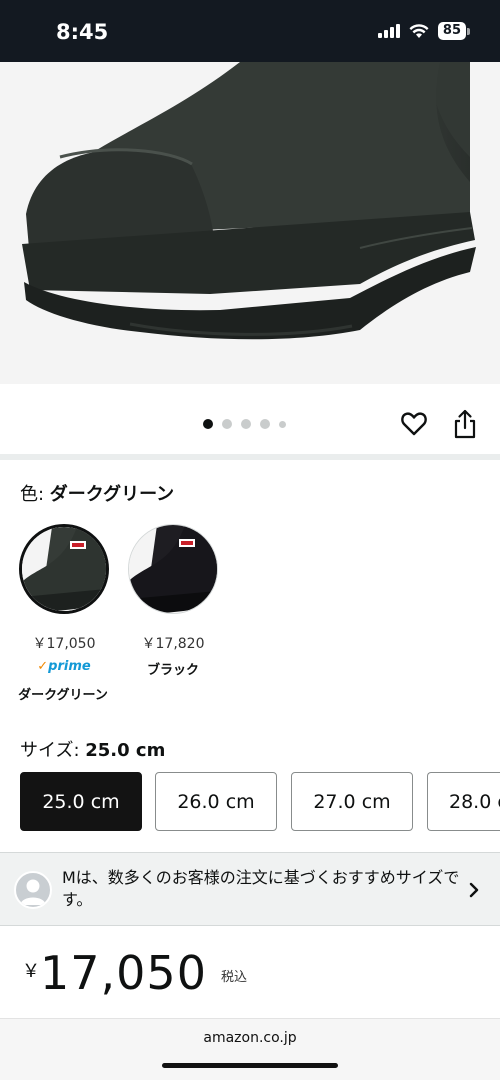 This screenshot has height=1080, width=500. Describe the element at coordinates (388, 31) in the screenshot. I see `cellular-signal-icon` at that location.